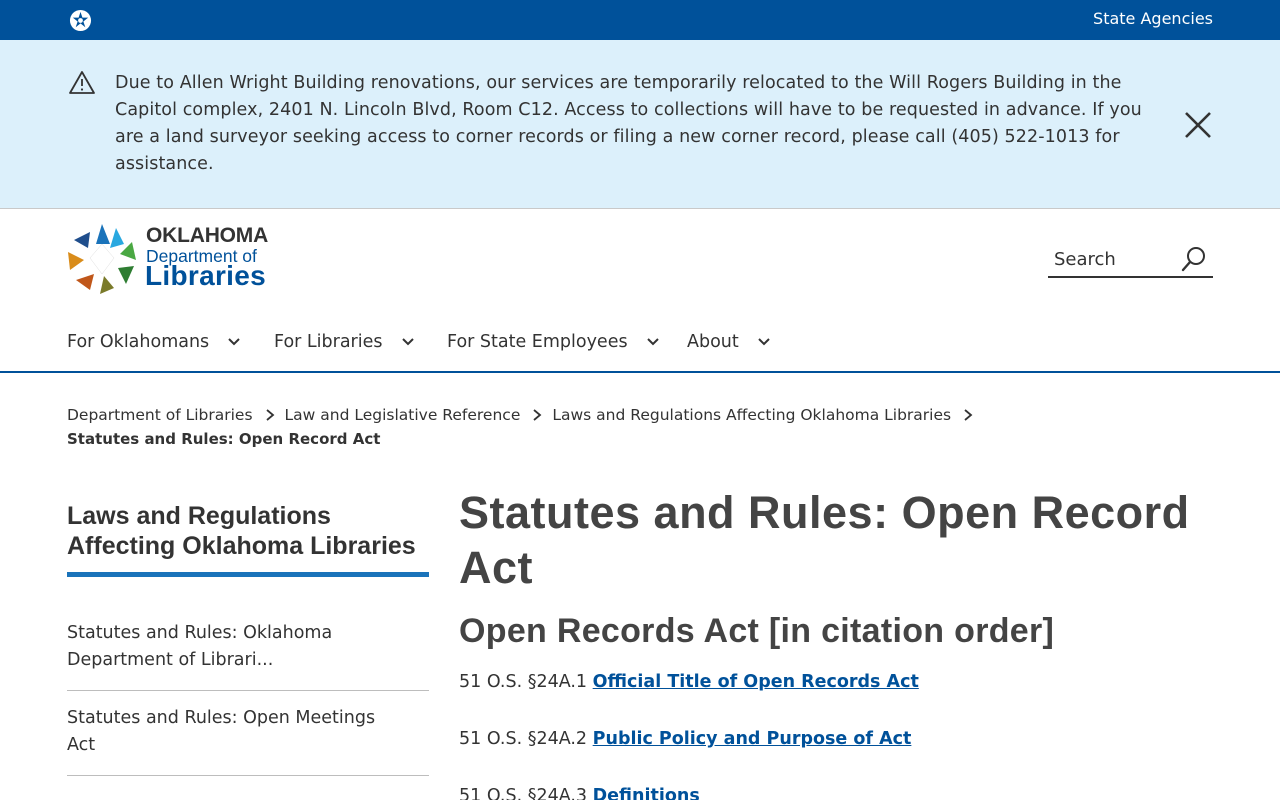 This screenshot has height=800, width=1280. I want to click on nav-item-label: About, so click(713, 342).